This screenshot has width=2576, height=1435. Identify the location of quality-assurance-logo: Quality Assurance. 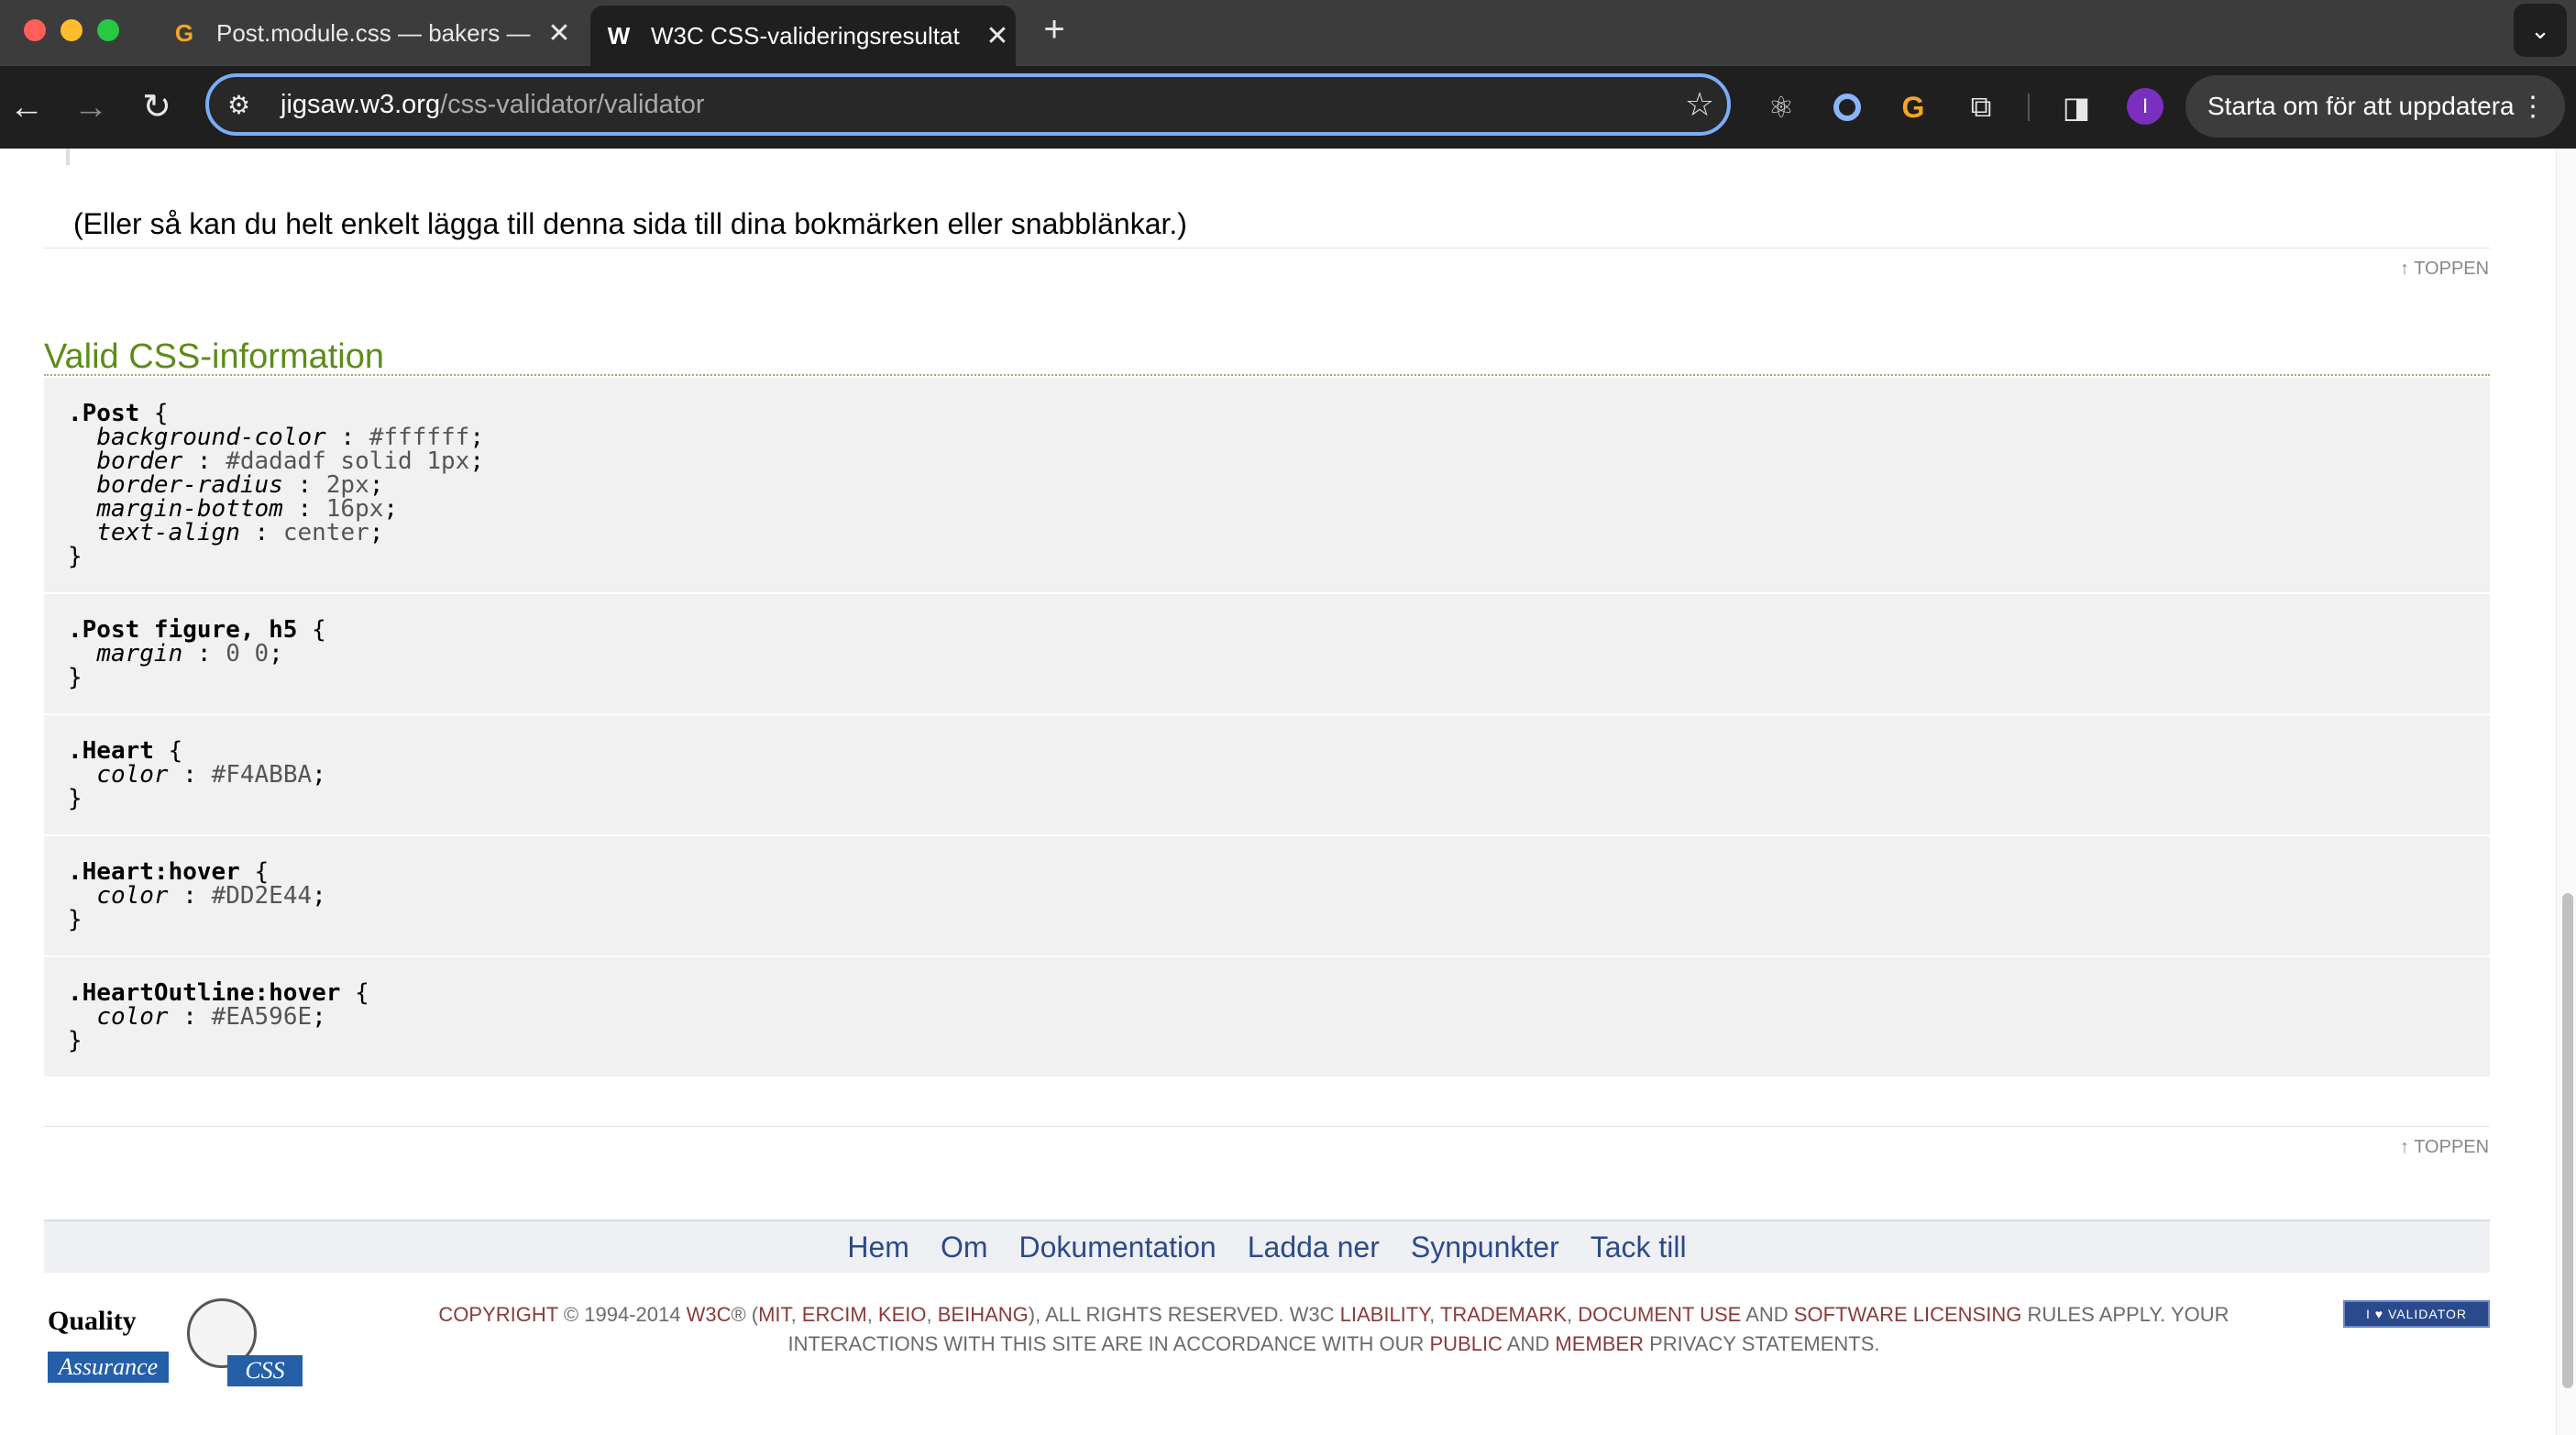
(110, 1344).